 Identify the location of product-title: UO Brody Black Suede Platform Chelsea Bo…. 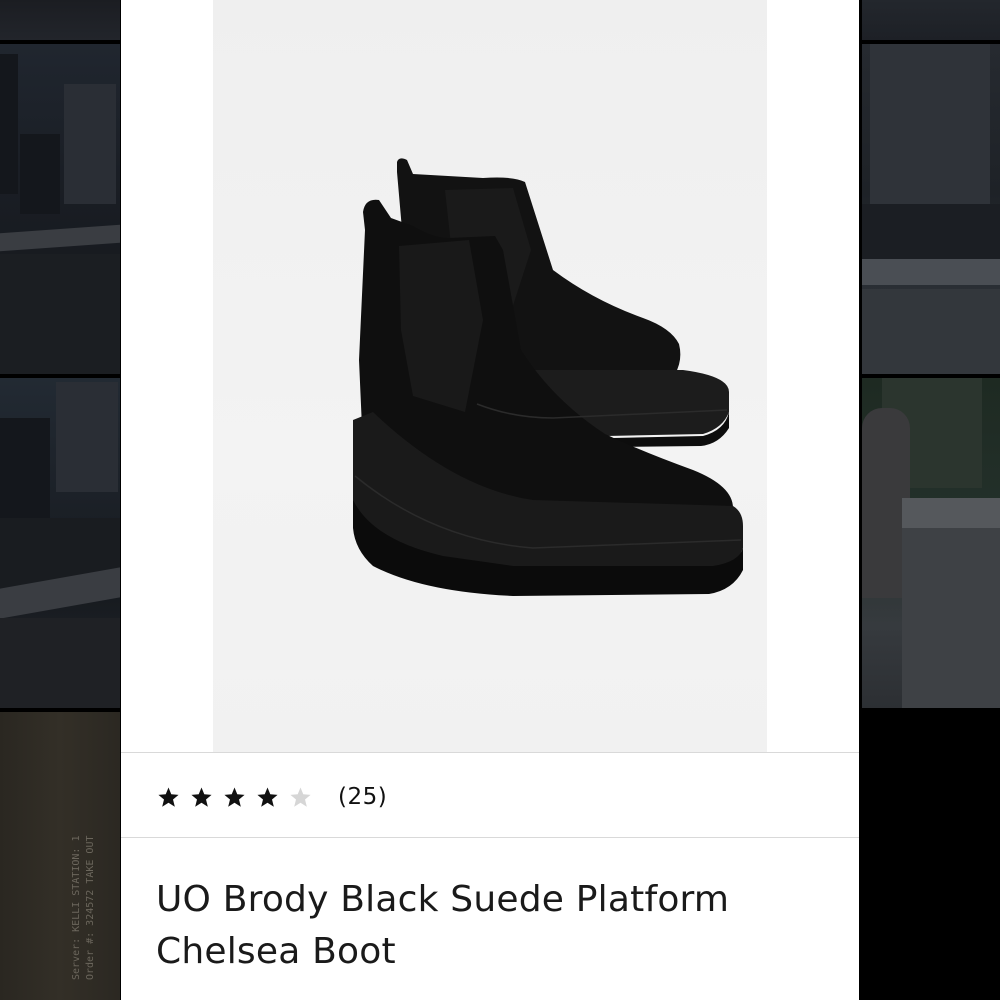
(443, 925).